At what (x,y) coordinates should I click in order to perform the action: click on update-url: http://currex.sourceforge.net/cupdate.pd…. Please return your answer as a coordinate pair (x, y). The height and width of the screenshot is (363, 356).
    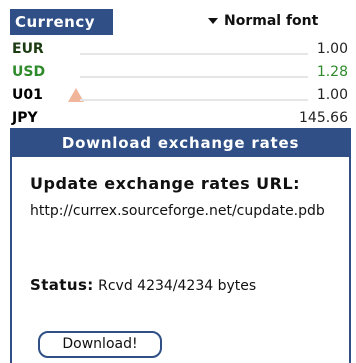
    Looking at the image, I should click on (177, 211).